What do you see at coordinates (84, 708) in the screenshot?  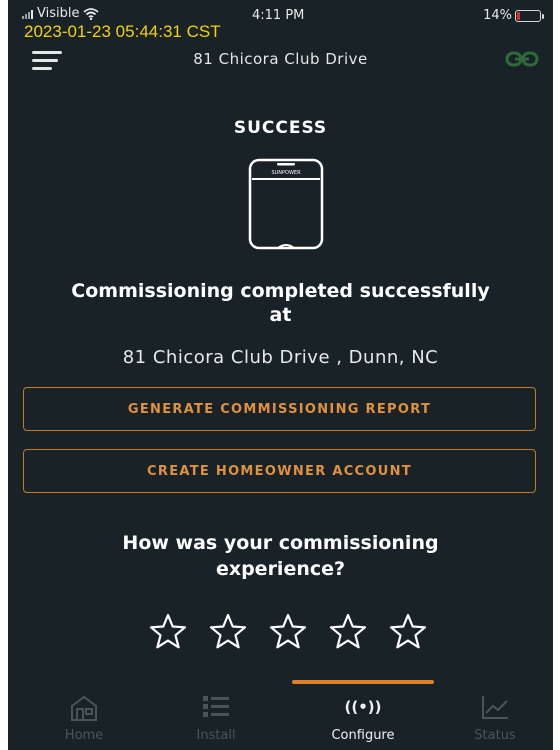 I see `home-icon` at bounding box center [84, 708].